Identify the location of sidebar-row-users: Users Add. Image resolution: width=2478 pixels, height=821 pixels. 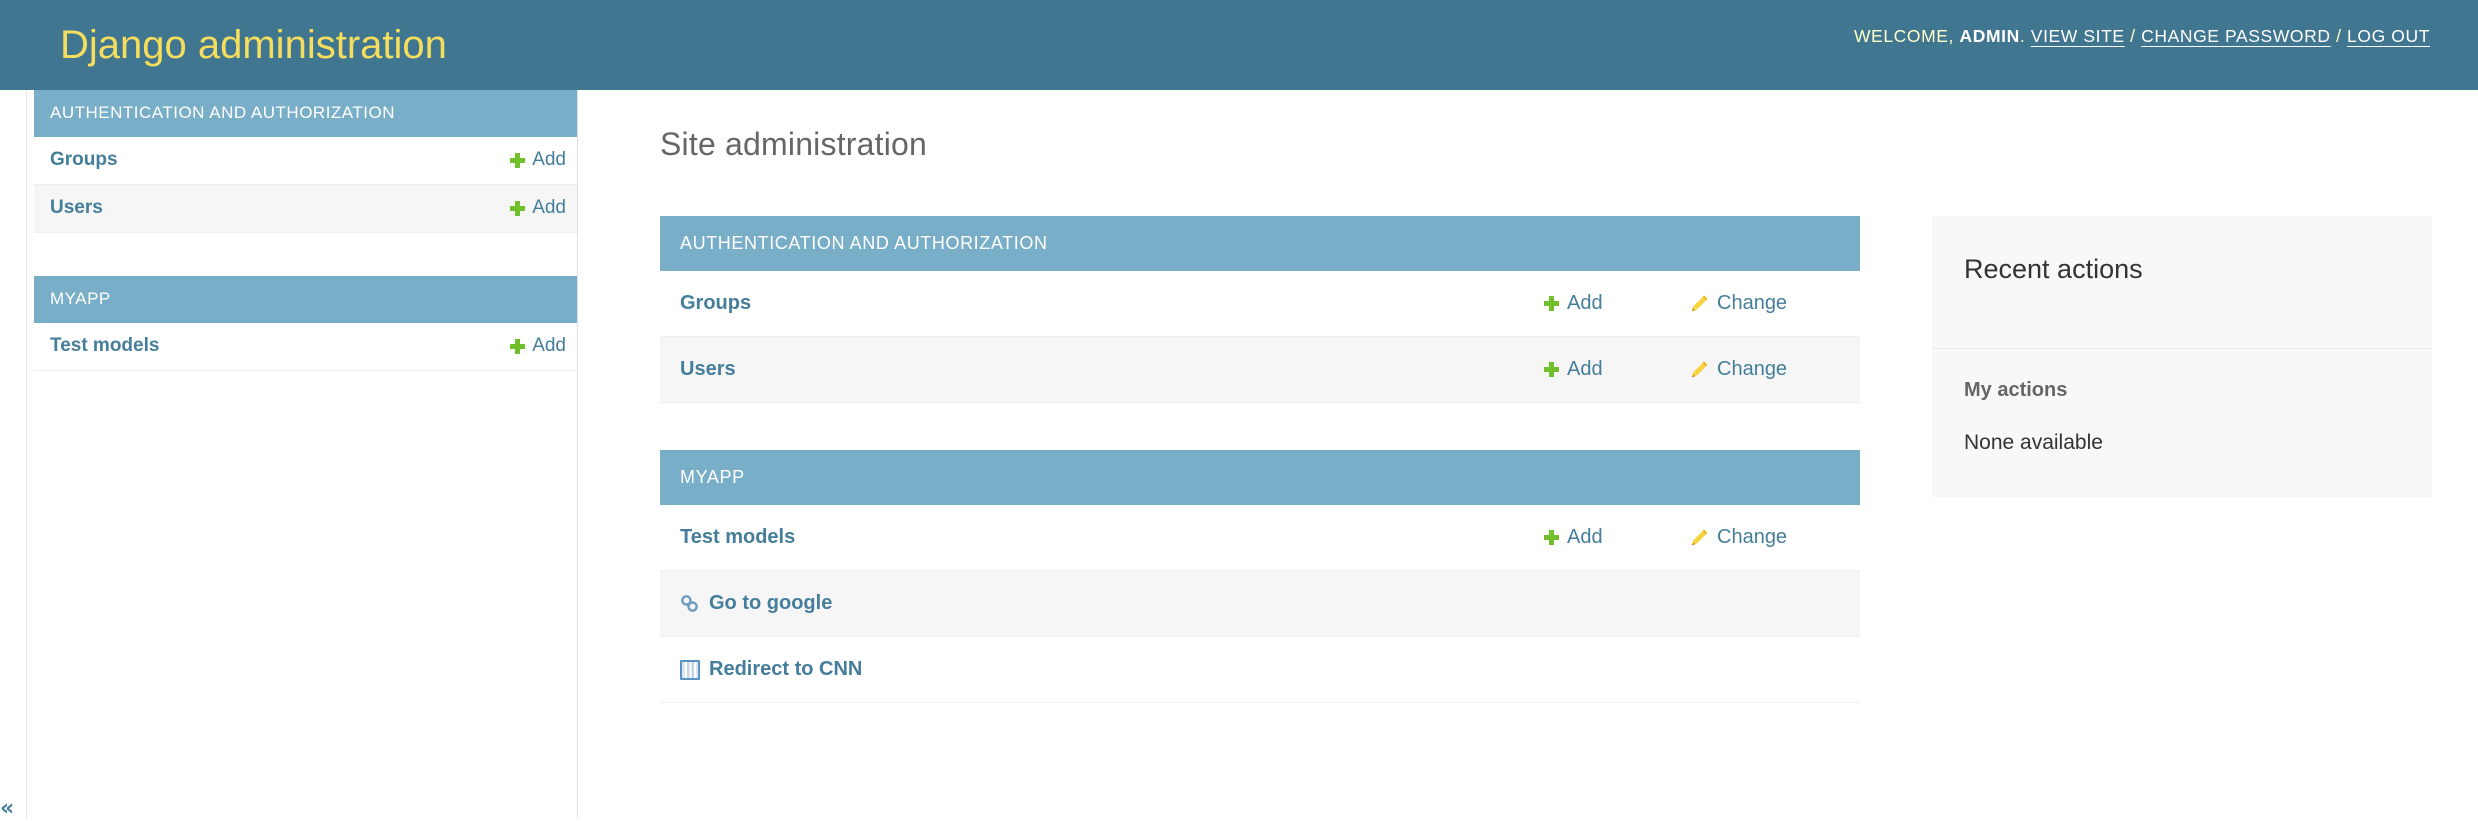
(308, 209).